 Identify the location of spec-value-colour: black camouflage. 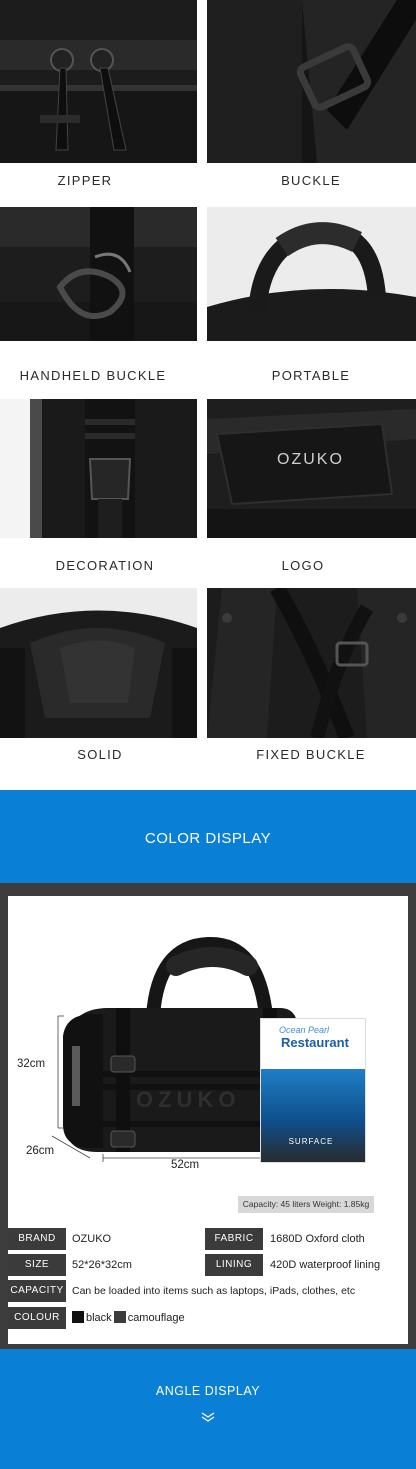
(128, 1318).